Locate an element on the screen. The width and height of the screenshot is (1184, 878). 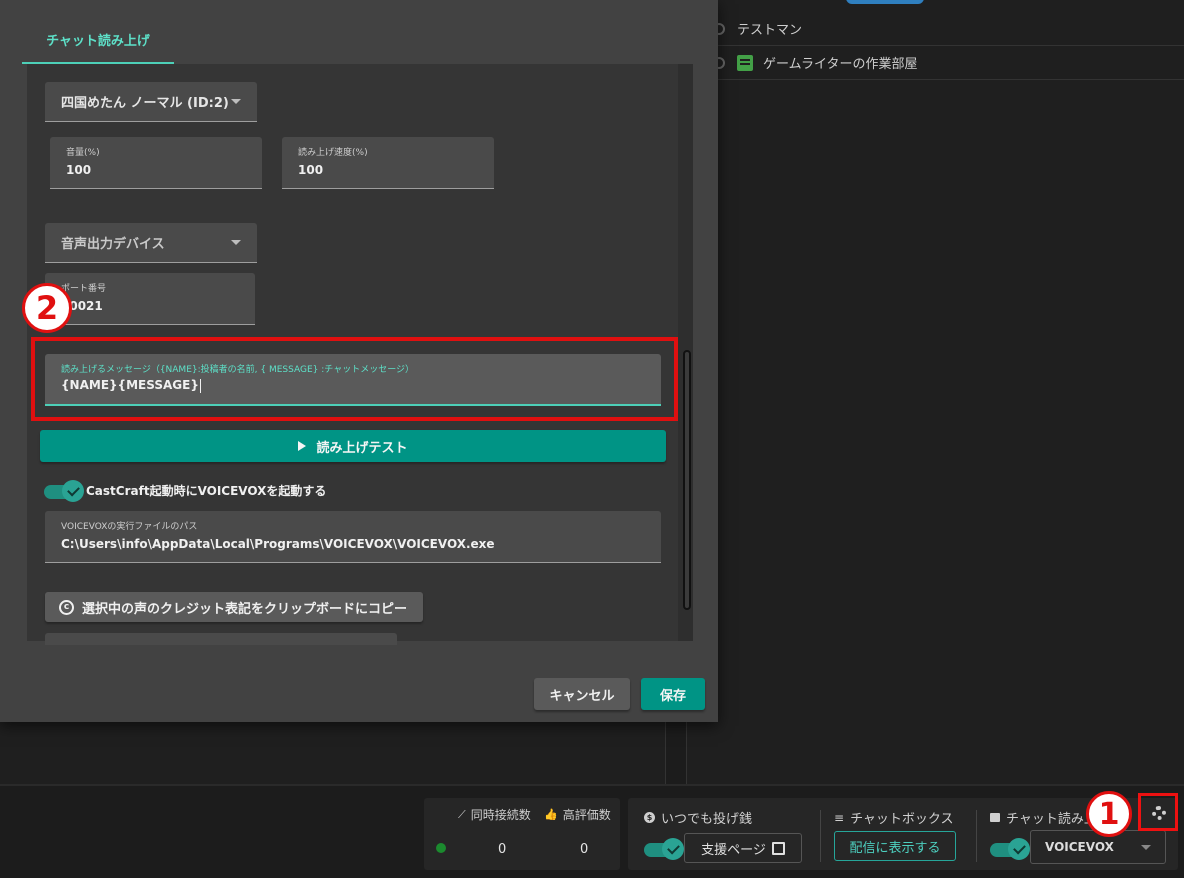
copyright-icon: c is located at coordinates (66, 607).